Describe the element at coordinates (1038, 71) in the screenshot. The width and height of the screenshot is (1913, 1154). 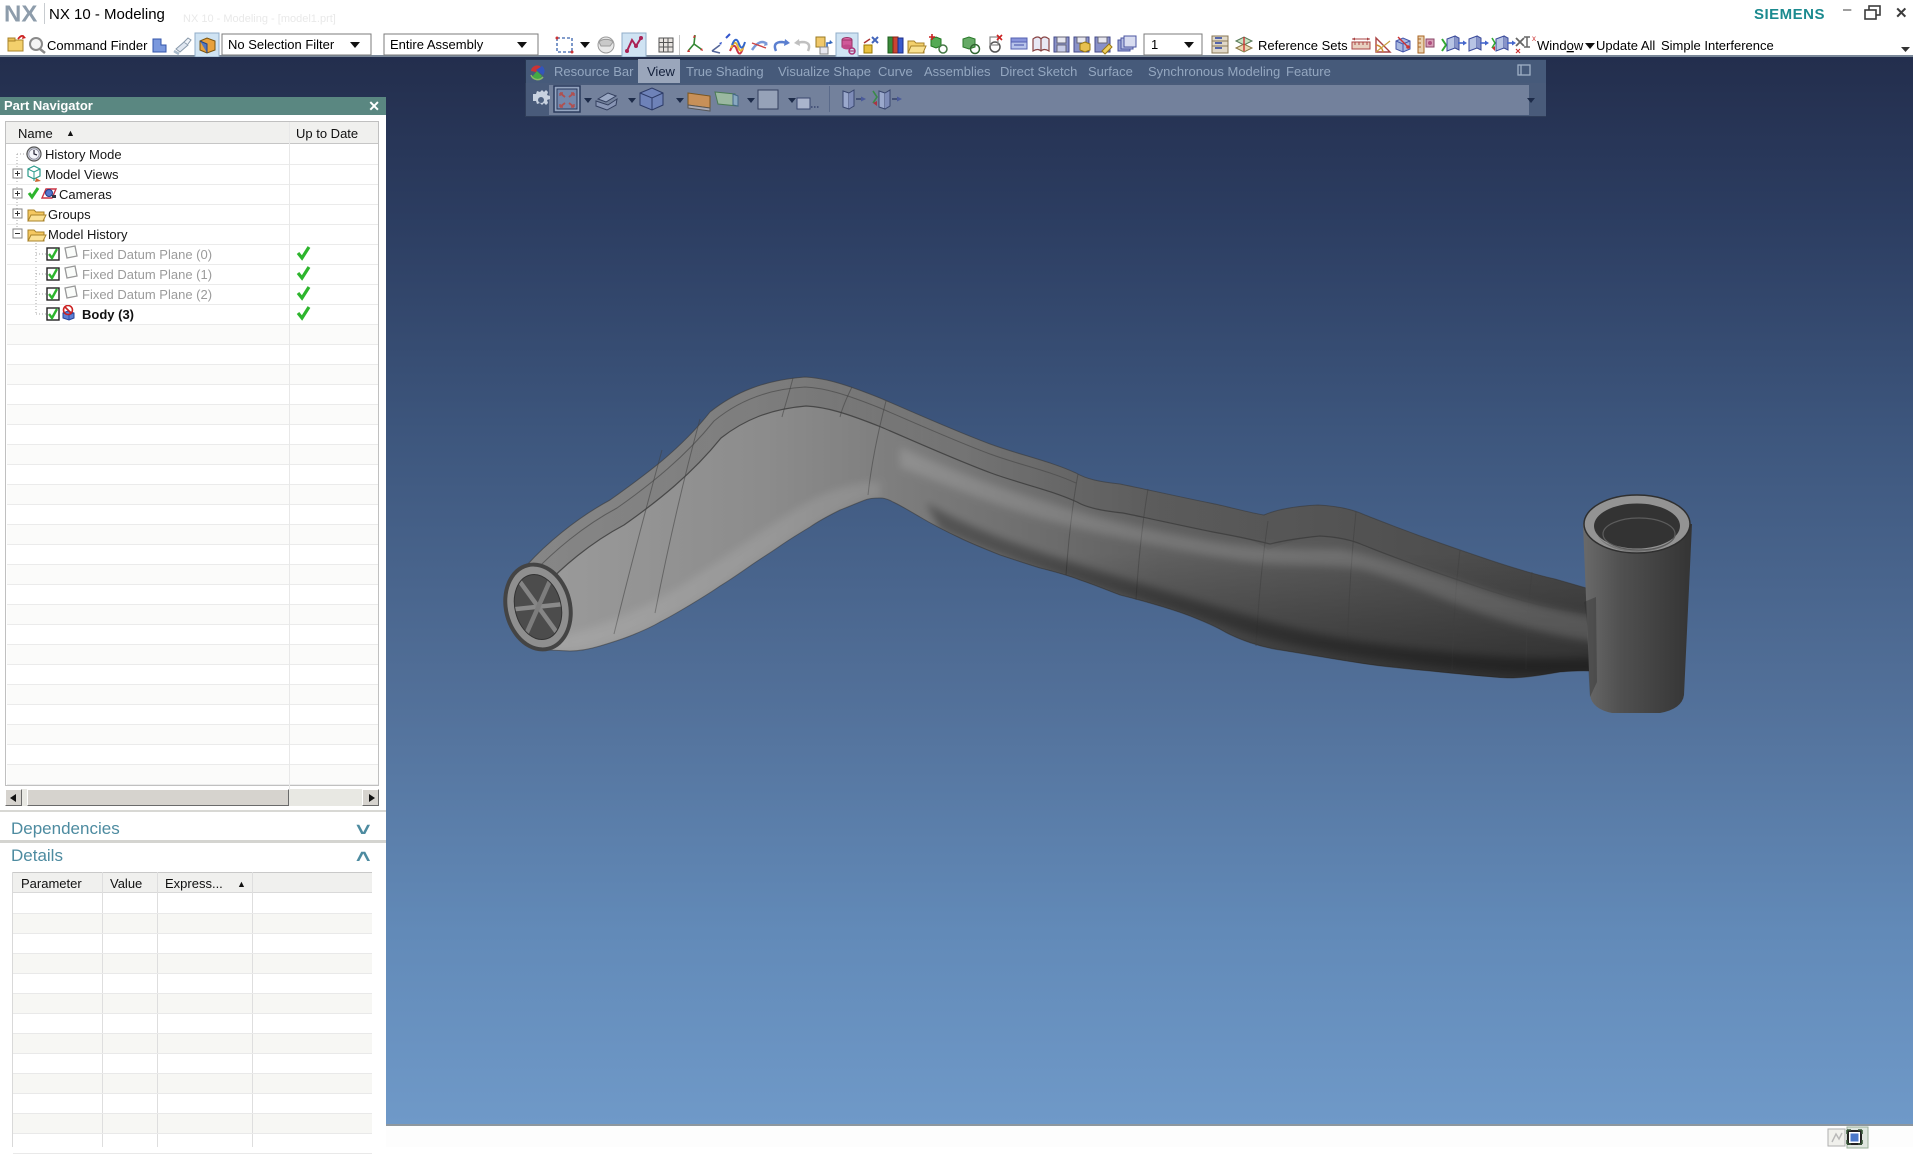
I see `svg-text: Direct Sketch` at that location.